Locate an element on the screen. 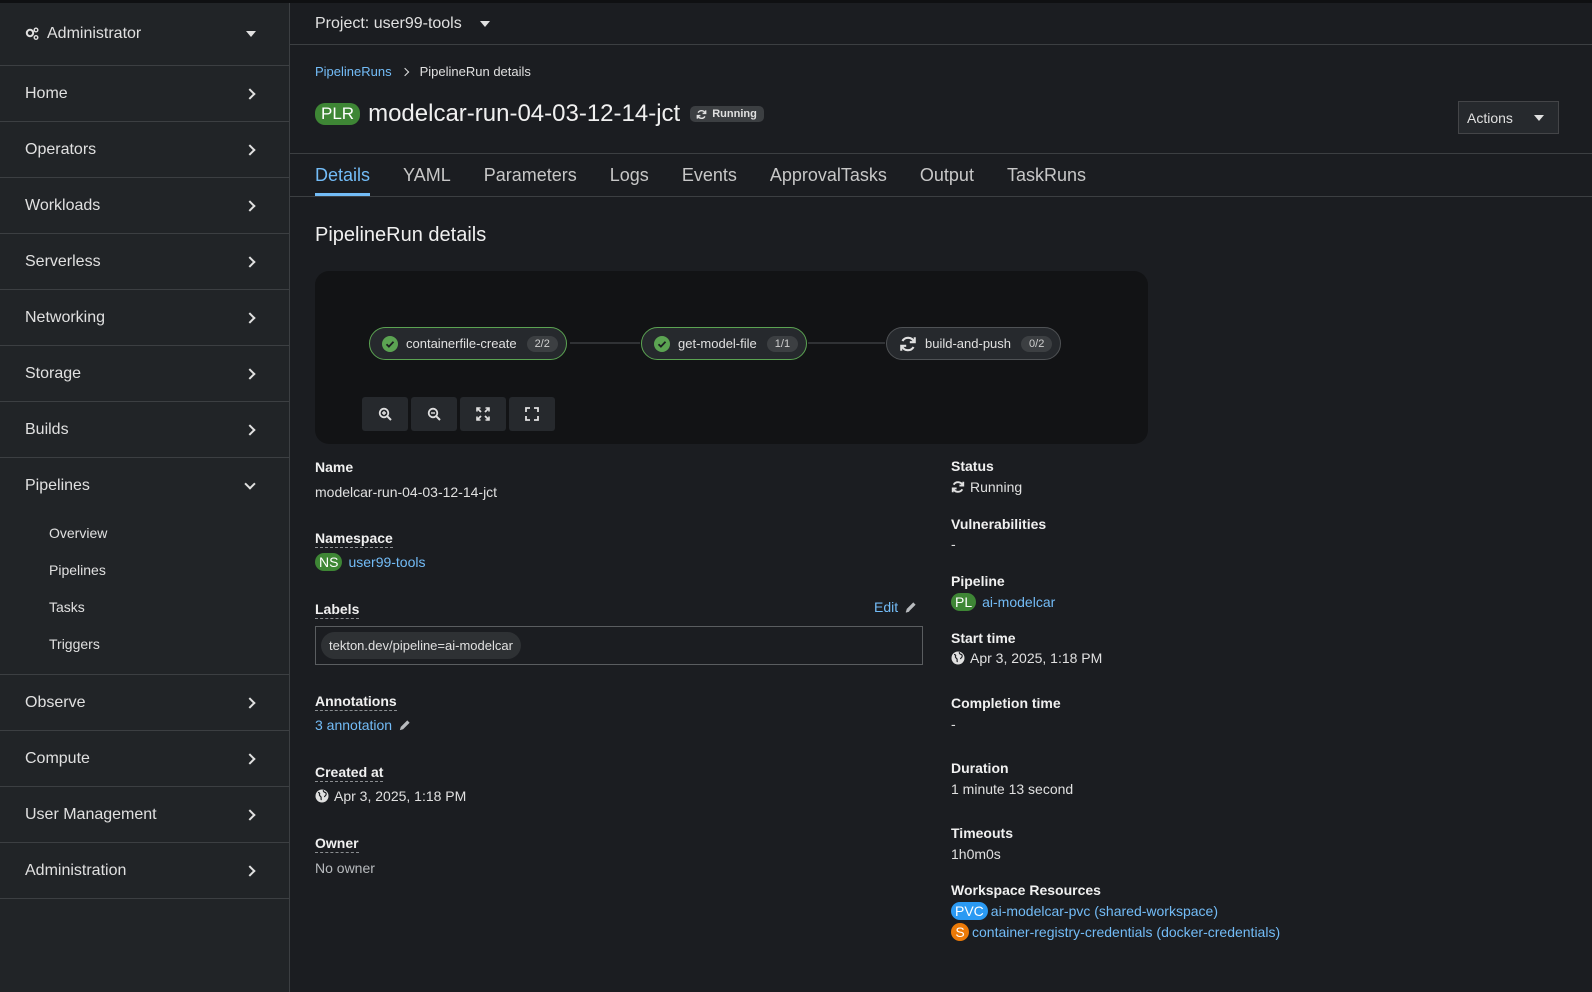 The height and width of the screenshot is (992, 1592). zoom-in-button is located at coordinates (385, 414).